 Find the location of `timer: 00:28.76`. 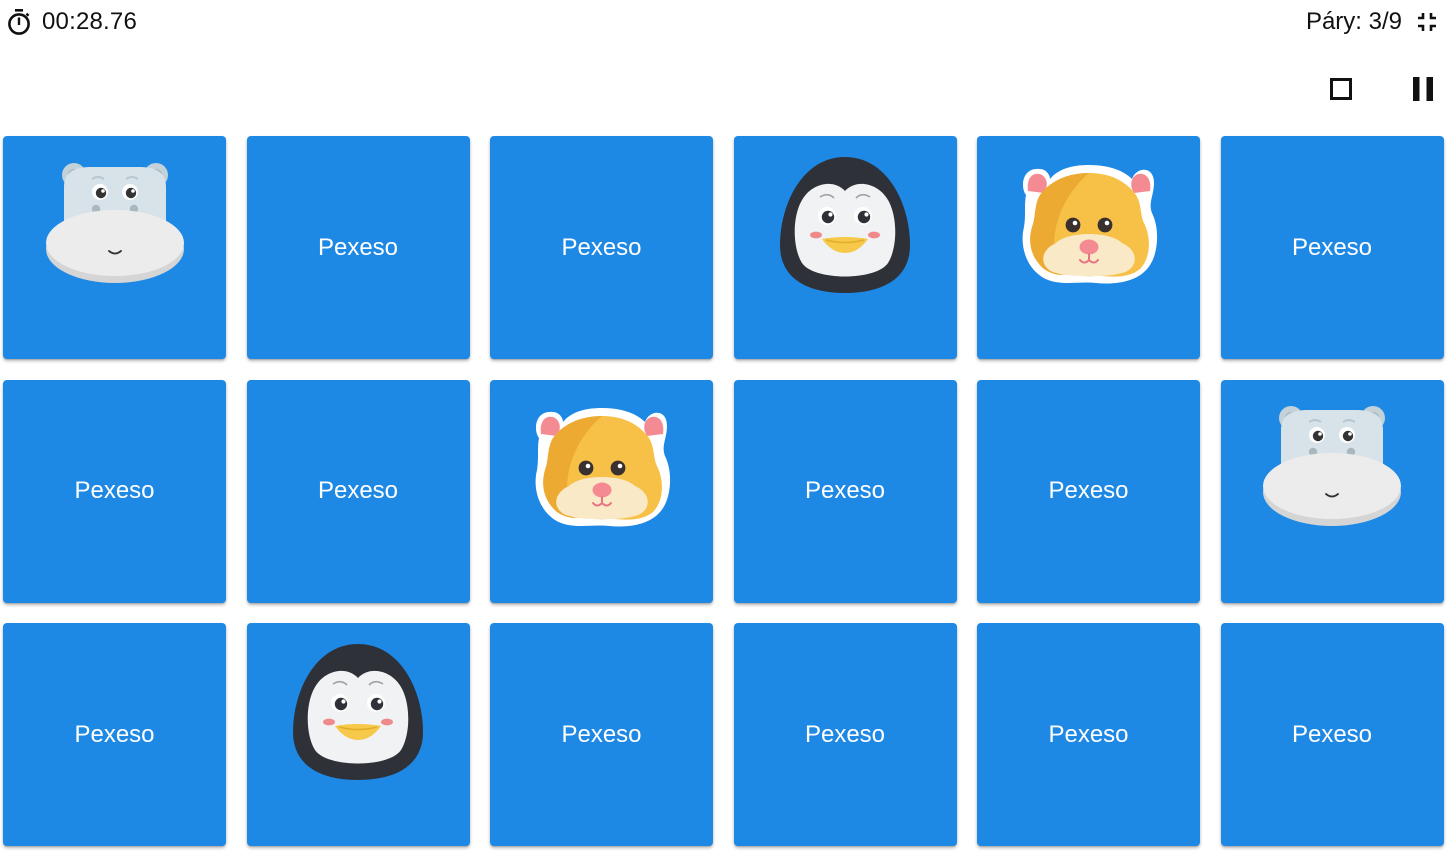

timer: 00:28.76 is located at coordinates (71, 22).